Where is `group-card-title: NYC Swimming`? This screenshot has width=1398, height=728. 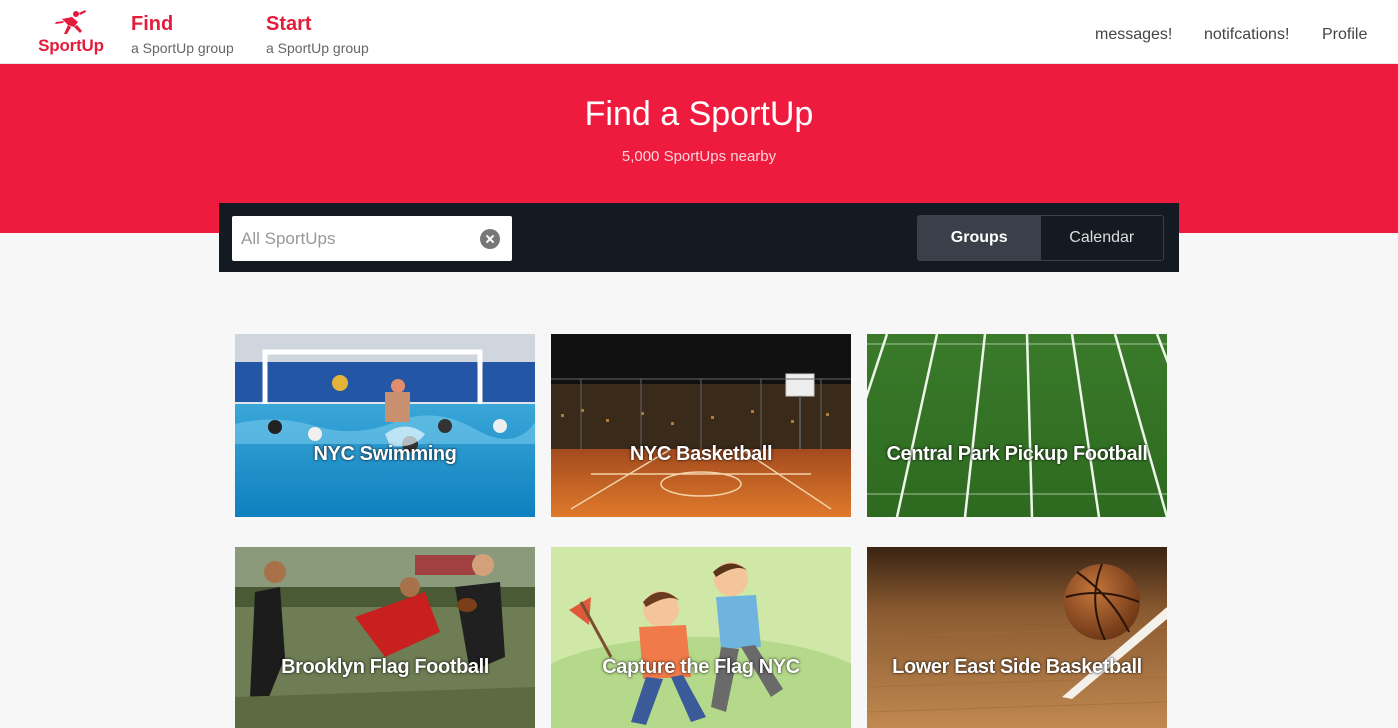 group-card-title: NYC Swimming is located at coordinates (385, 454).